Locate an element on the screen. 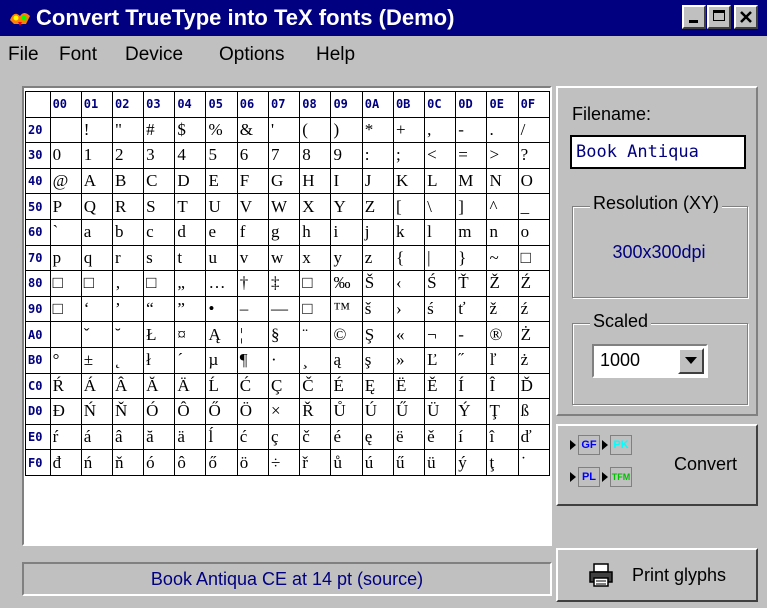 The width and height of the screenshot is (767, 608). glyph-cell: y is located at coordinates (346, 258).